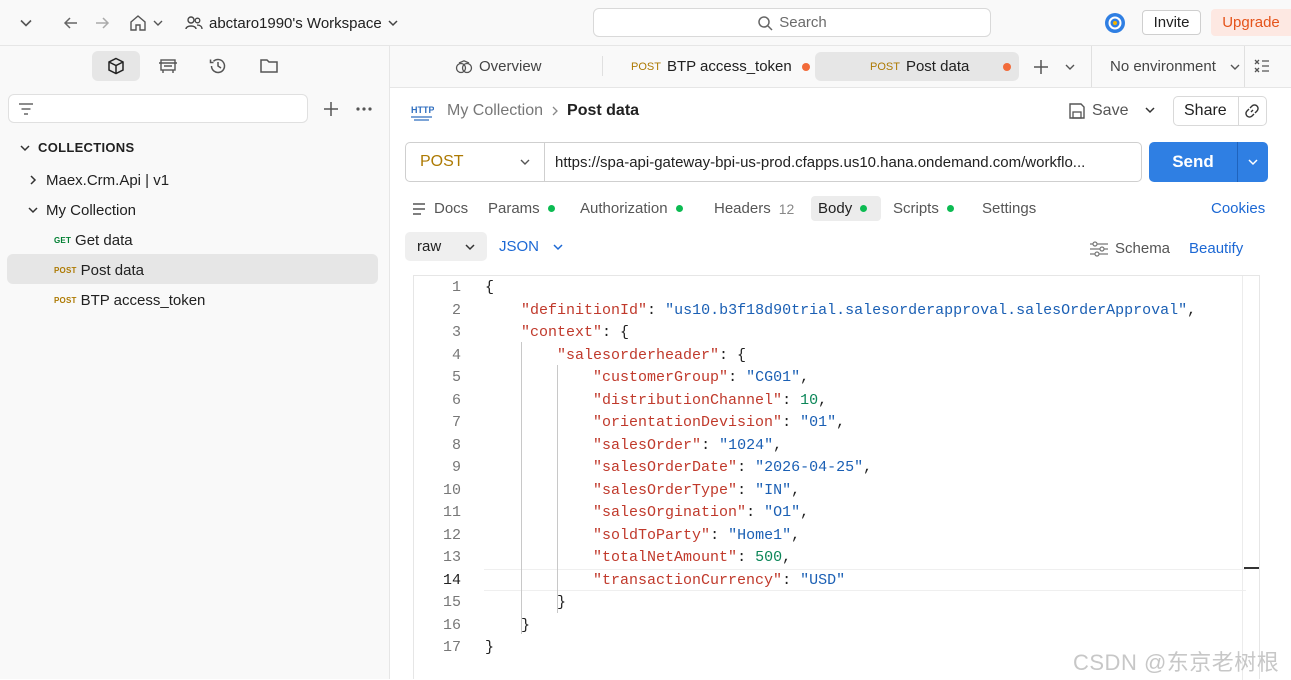  Describe the element at coordinates (464, 66) in the screenshot. I see `overview-icon` at that location.